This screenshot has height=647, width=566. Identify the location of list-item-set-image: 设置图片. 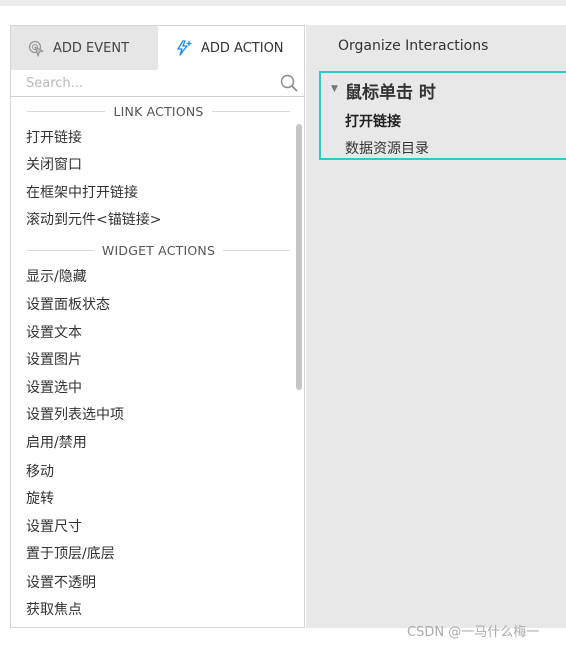
(54, 360).